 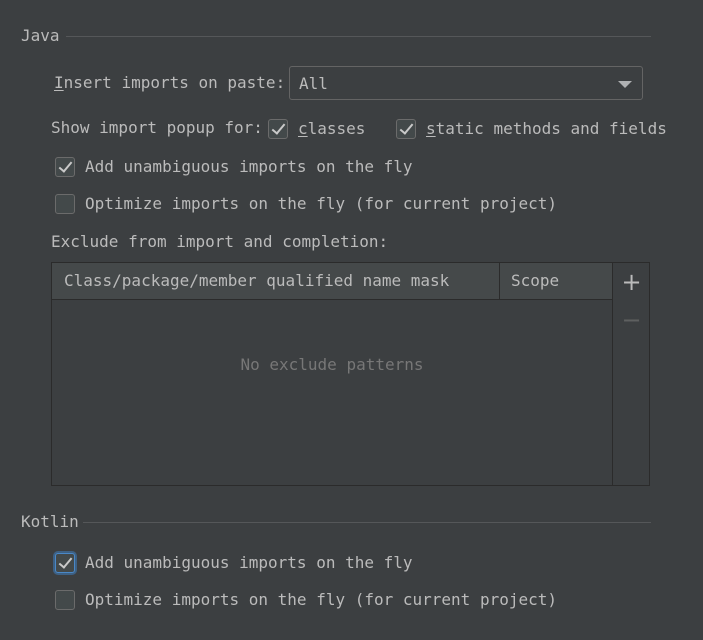 What do you see at coordinates (431, 128) in the screenshot?
I see `static-methods-mnemonic: s` at bounding box center [431, 128].